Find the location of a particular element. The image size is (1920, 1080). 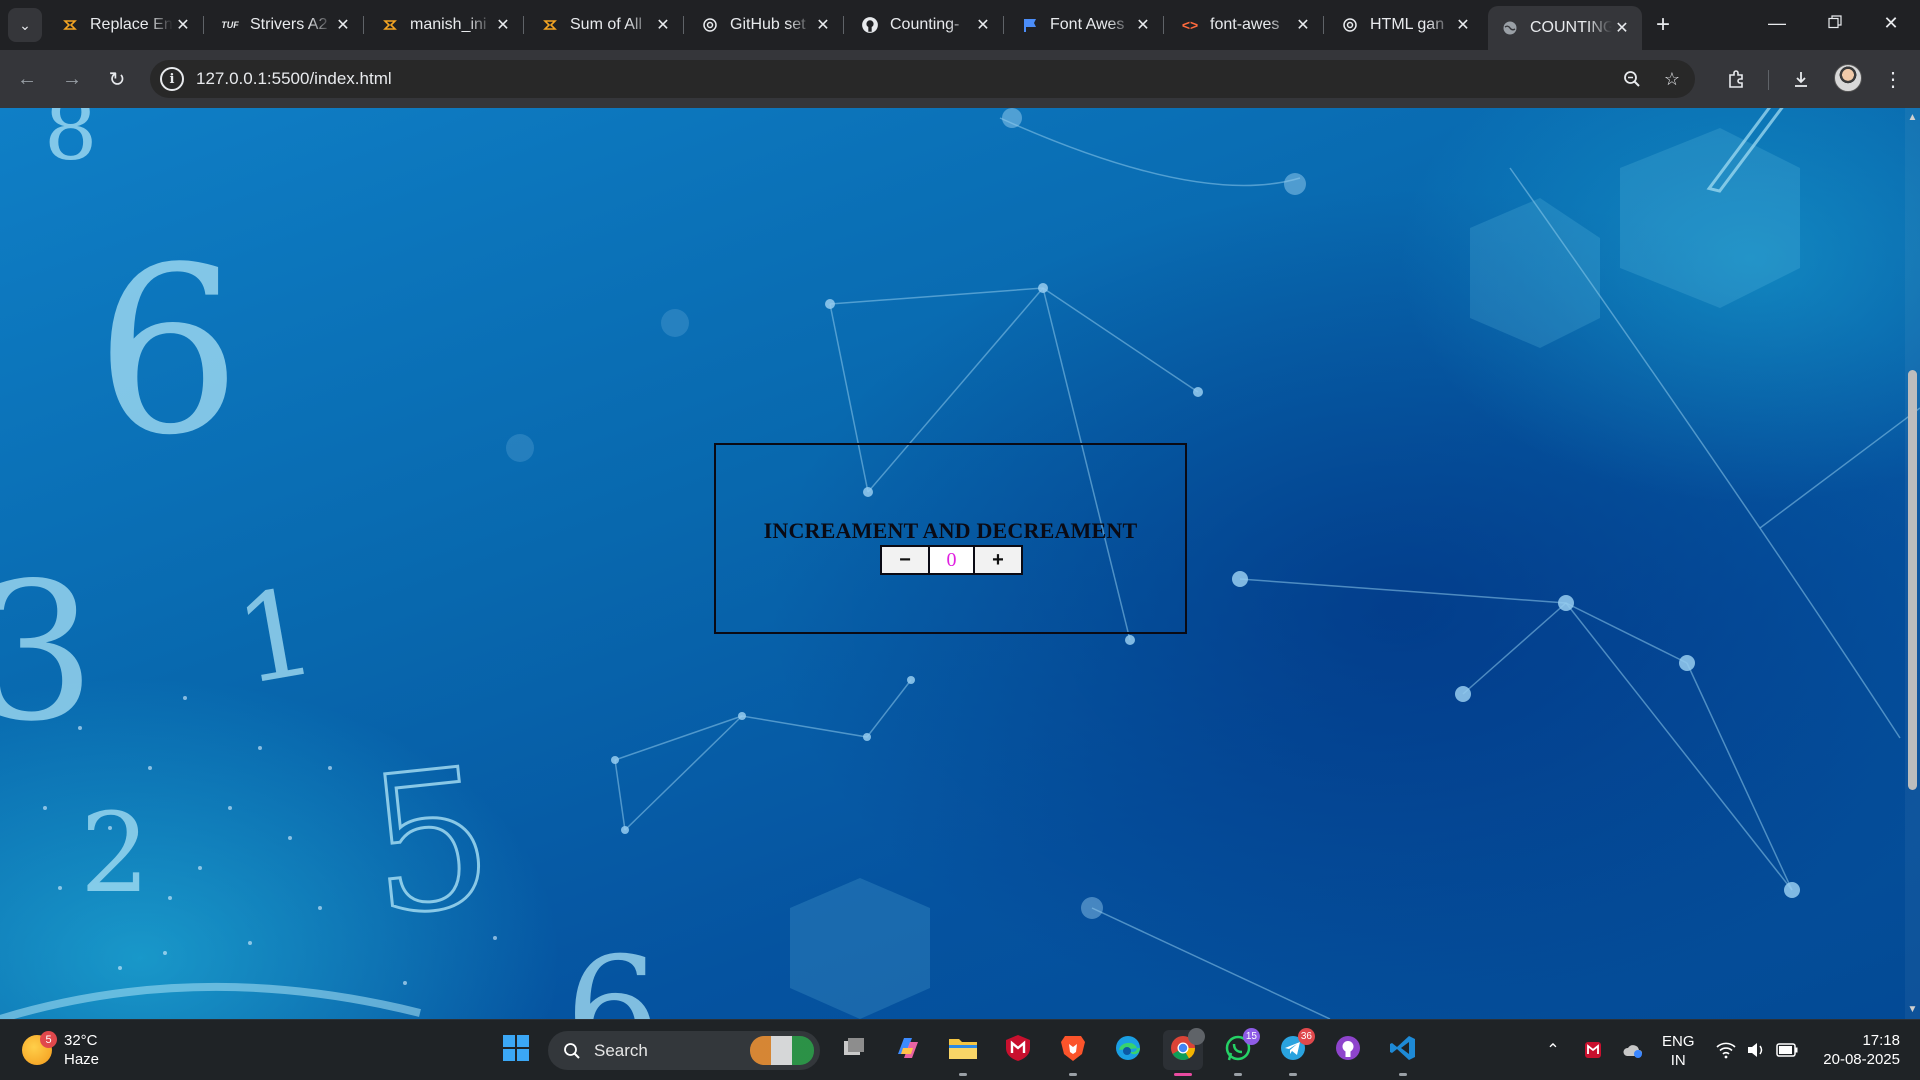

taskbar-app-file-explorer is located at coordinates (963, 1053).